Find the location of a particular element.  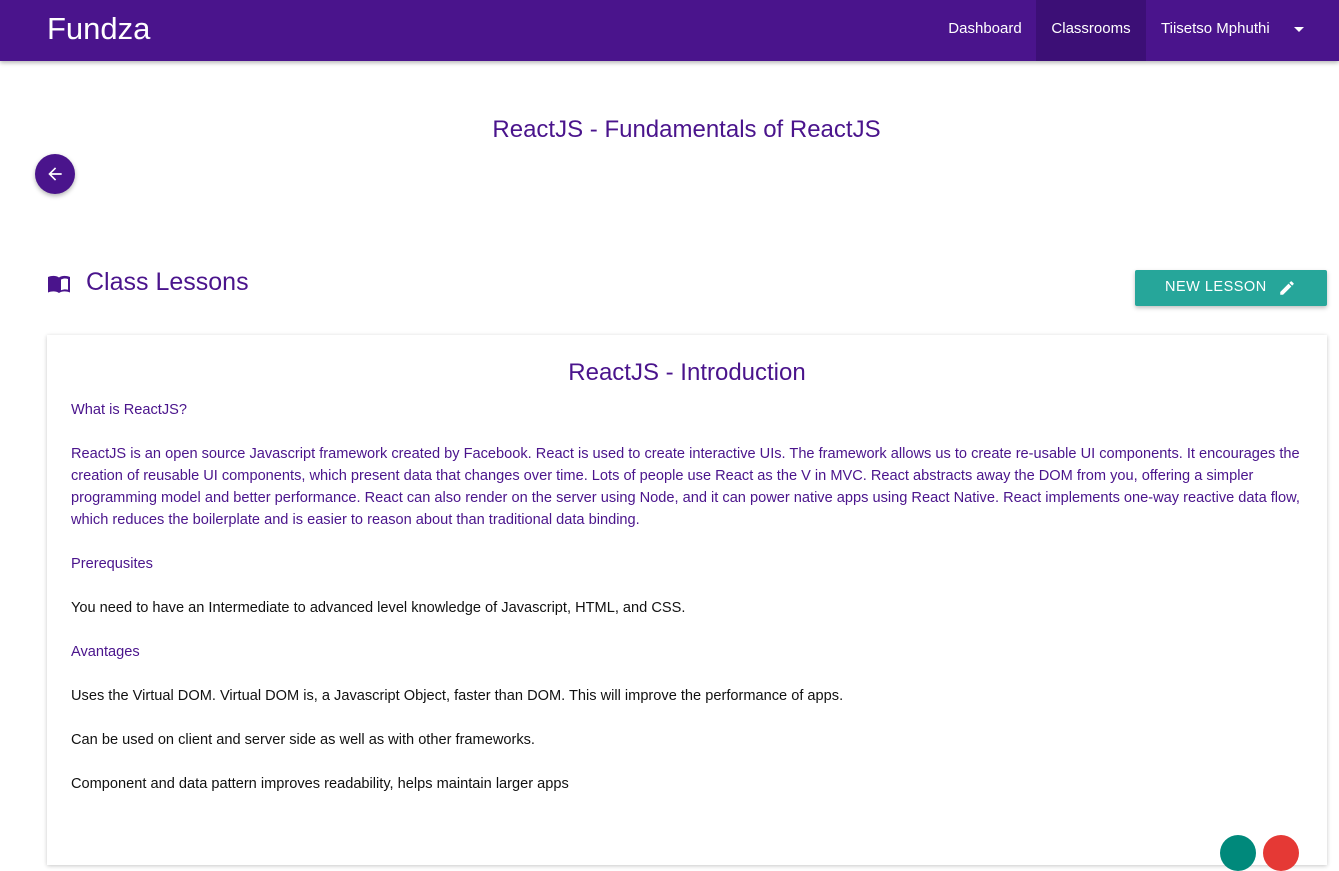

lesson-heading-what: What is ReactJS? is located at coordinates (129, 410).